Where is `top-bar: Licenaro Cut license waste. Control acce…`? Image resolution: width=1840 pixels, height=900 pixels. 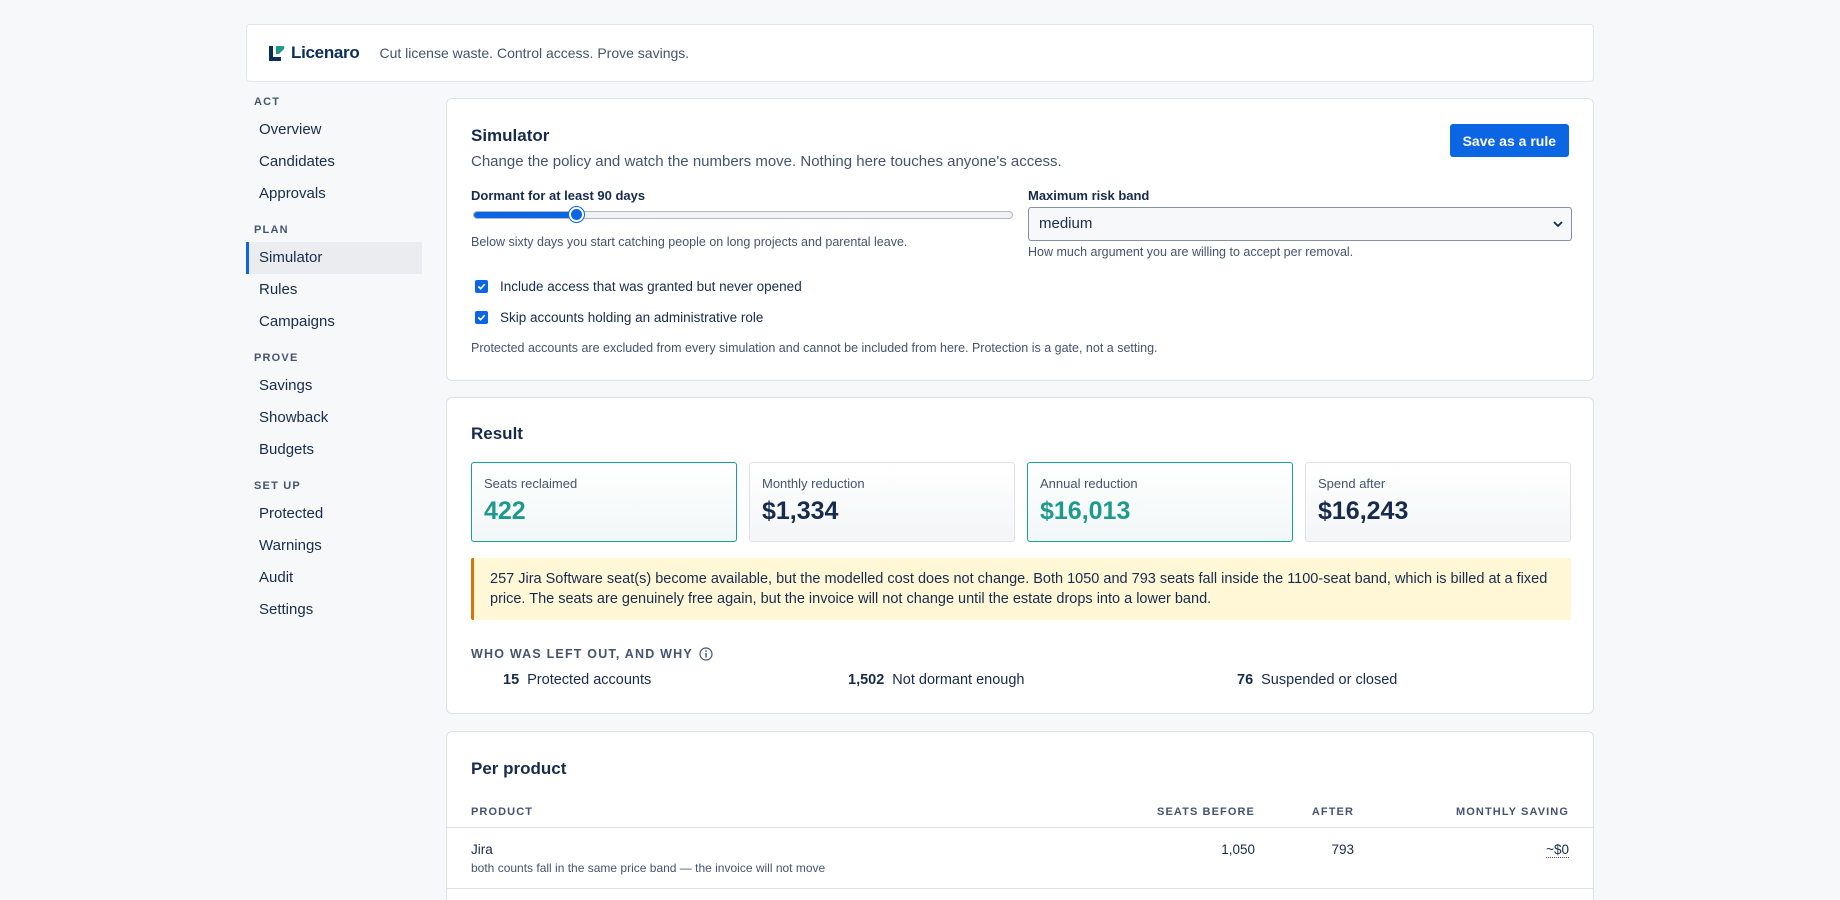 top-bar: Licenaro Cut license waste. Control acce… is located at coordinates (920, 53).